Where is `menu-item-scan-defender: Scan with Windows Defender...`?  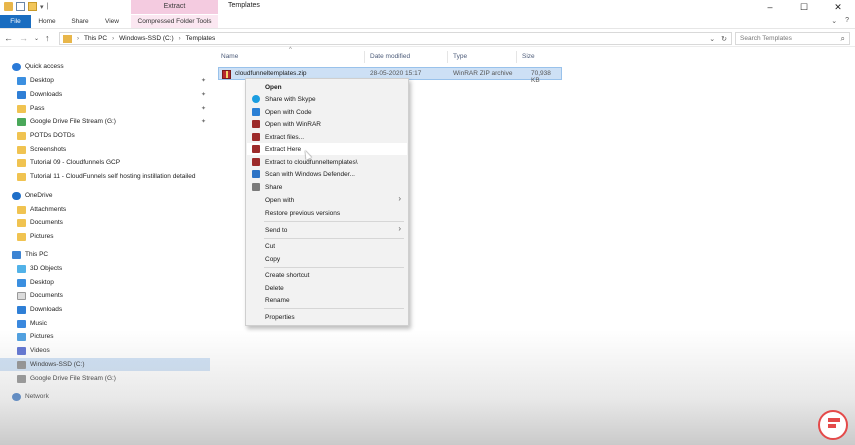 menu-item-scan-defender: Scan with Windows Defender... is located at coordinates (327, 174).